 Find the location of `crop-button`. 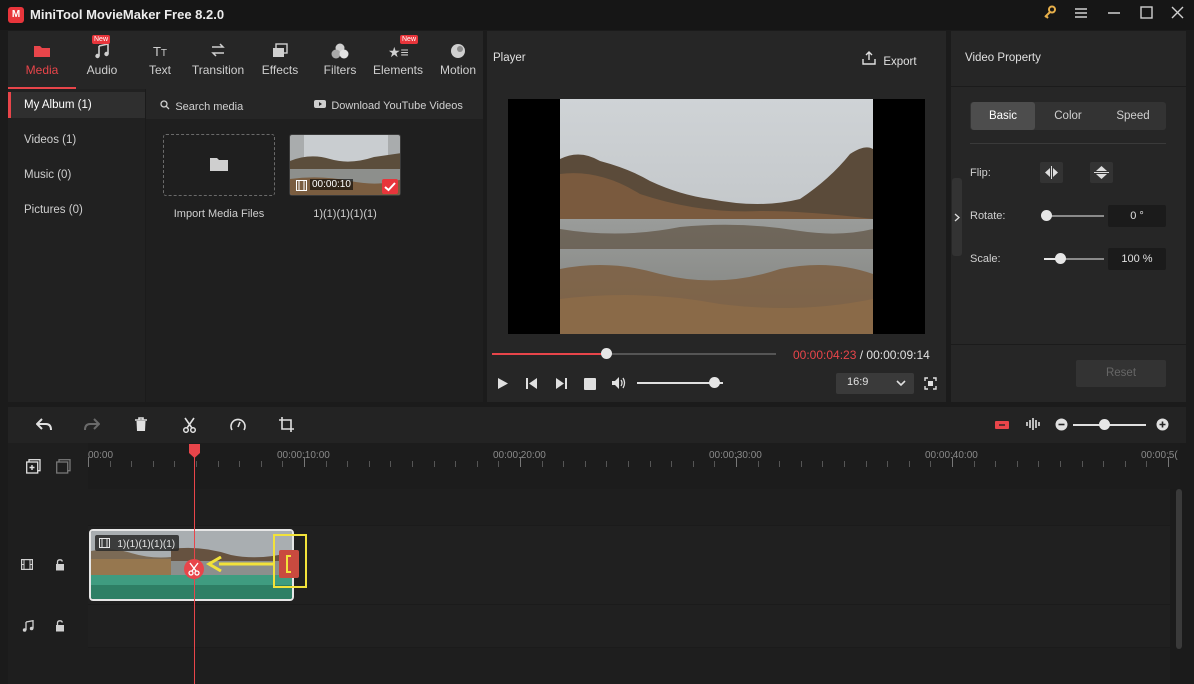

crop-button is located at coordinates (286, 426).